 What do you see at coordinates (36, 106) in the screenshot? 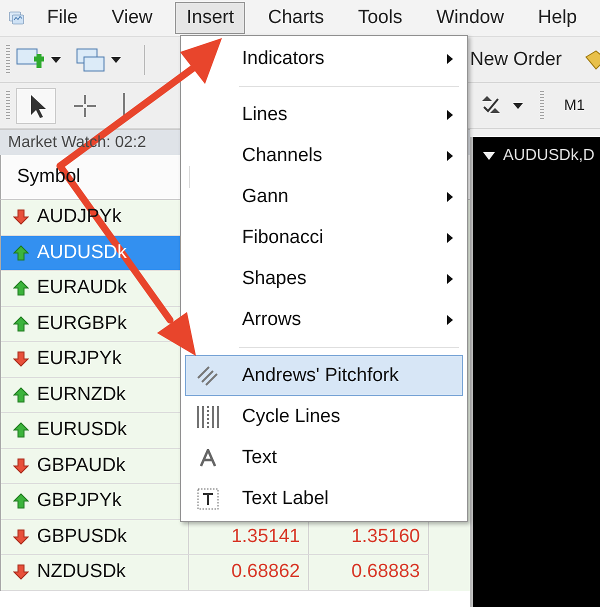
I see `cursor-icon` at bounding box center [36, 106].